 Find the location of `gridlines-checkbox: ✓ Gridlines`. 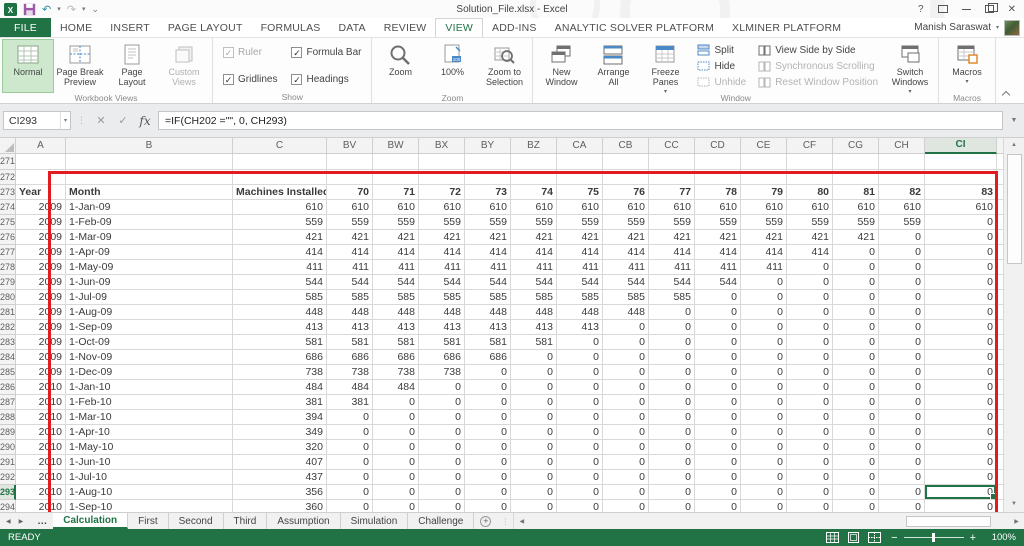

gridlines-checkbox: ✓ Gridlines is located at coordinates (250, 79).